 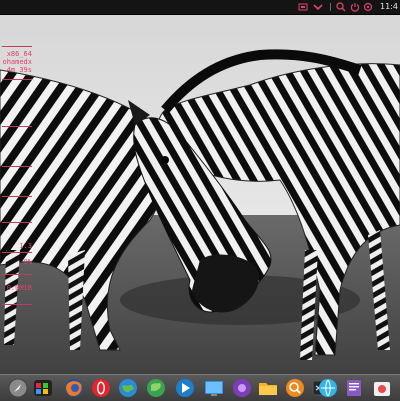 I want to click on files-folder-icon, so click(x=268, y=388).